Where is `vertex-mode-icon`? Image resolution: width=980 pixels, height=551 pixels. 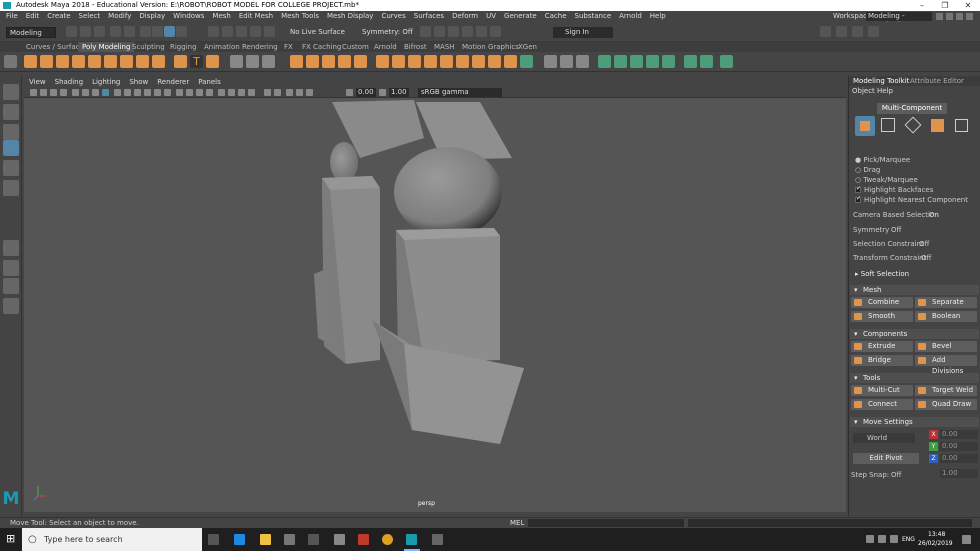
vertex-mode-icon is located at coordinates (888, 125).